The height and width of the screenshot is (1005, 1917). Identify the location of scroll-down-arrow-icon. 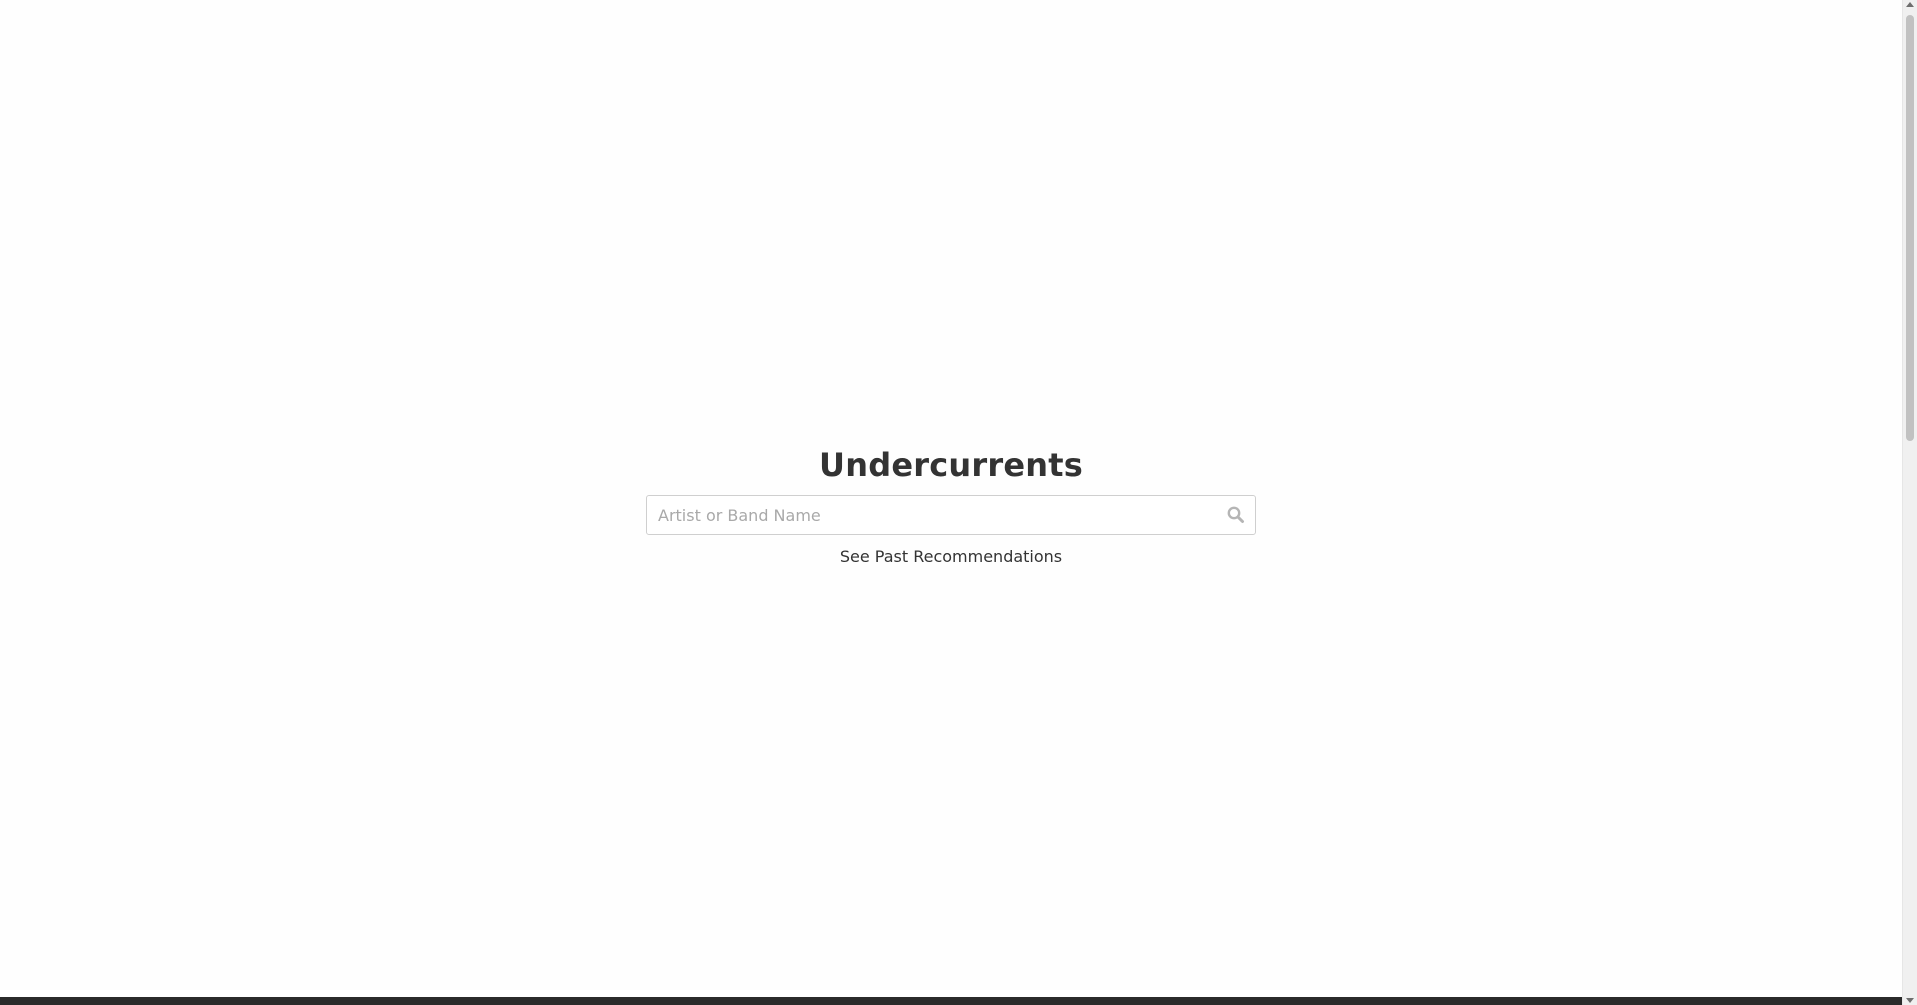
(1910, 1000).